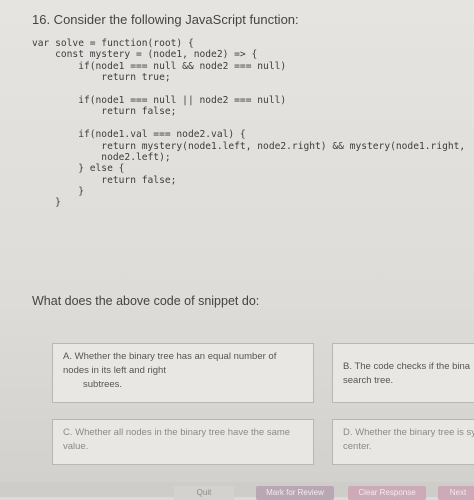  I want to click on question-prompt: What does the above code of snippet do:, so click(146, 301).